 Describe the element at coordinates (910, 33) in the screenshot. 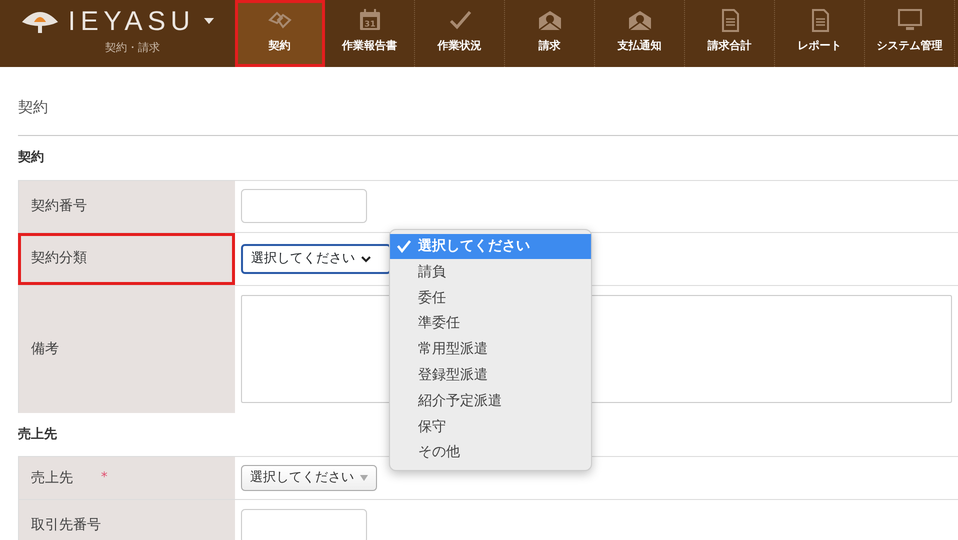

I see `nav-tab: システム管理` at that location.